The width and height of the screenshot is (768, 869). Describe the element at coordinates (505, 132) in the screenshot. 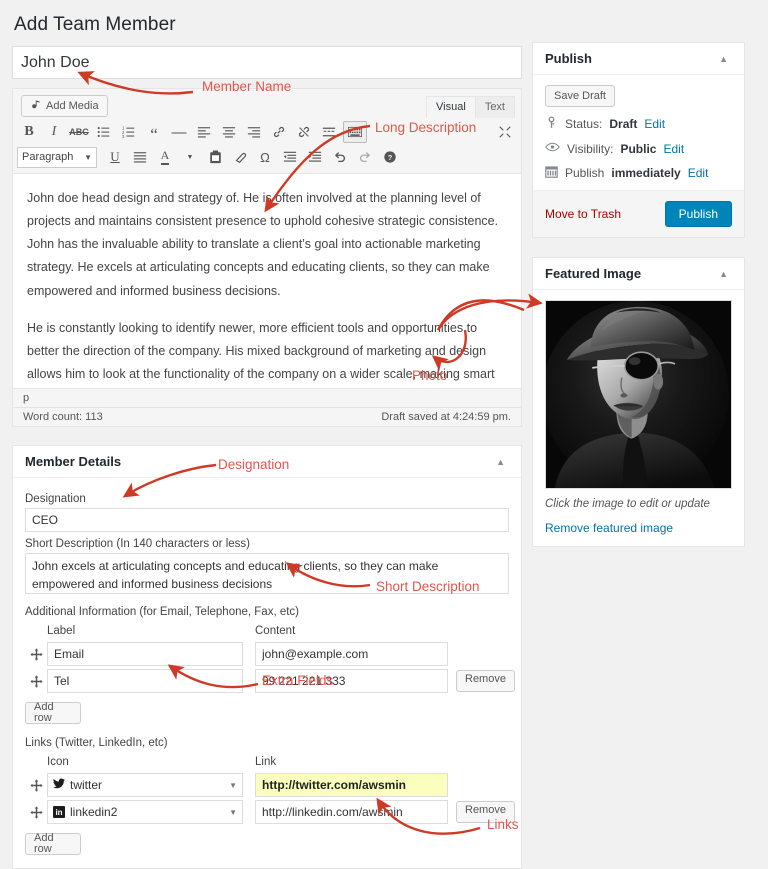

I see `distraction-free-icon` at that location.